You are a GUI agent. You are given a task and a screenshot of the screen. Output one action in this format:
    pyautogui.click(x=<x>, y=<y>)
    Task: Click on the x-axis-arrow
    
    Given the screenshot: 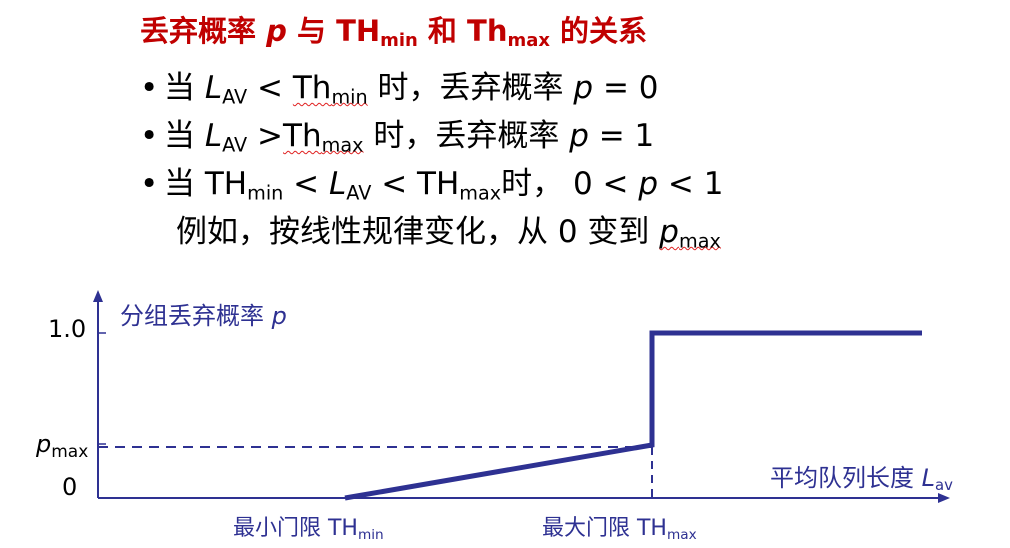 What is the action you would take?
    pyautogui.click(x=944, y=498)
    